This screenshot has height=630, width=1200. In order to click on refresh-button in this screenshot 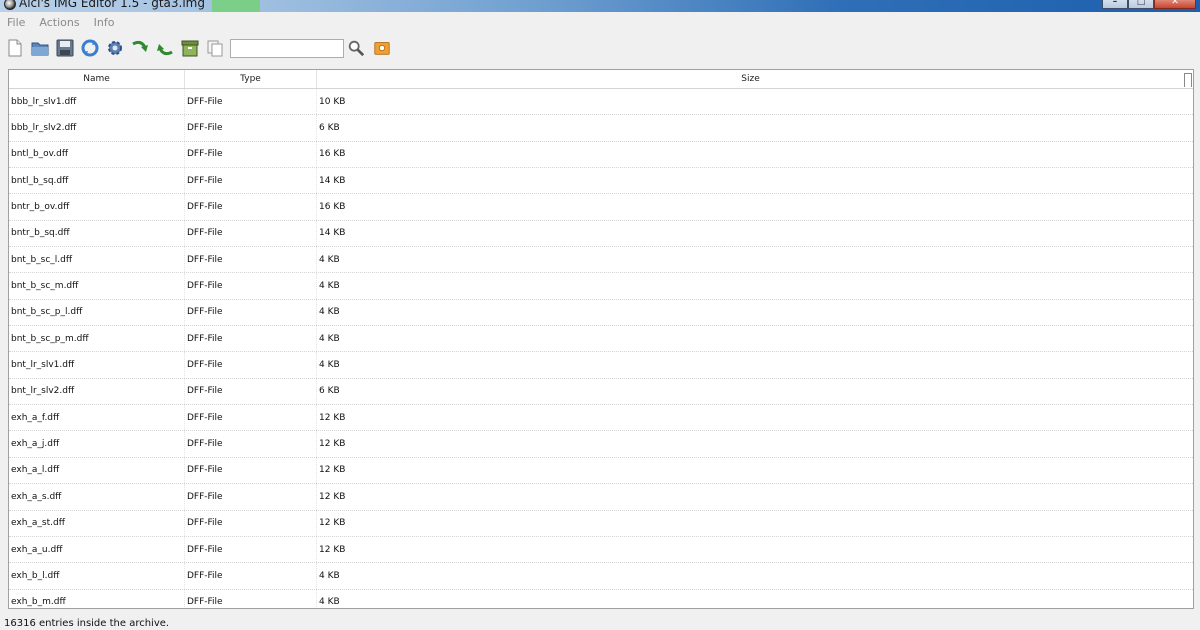, I will do `click(90, 48)`.